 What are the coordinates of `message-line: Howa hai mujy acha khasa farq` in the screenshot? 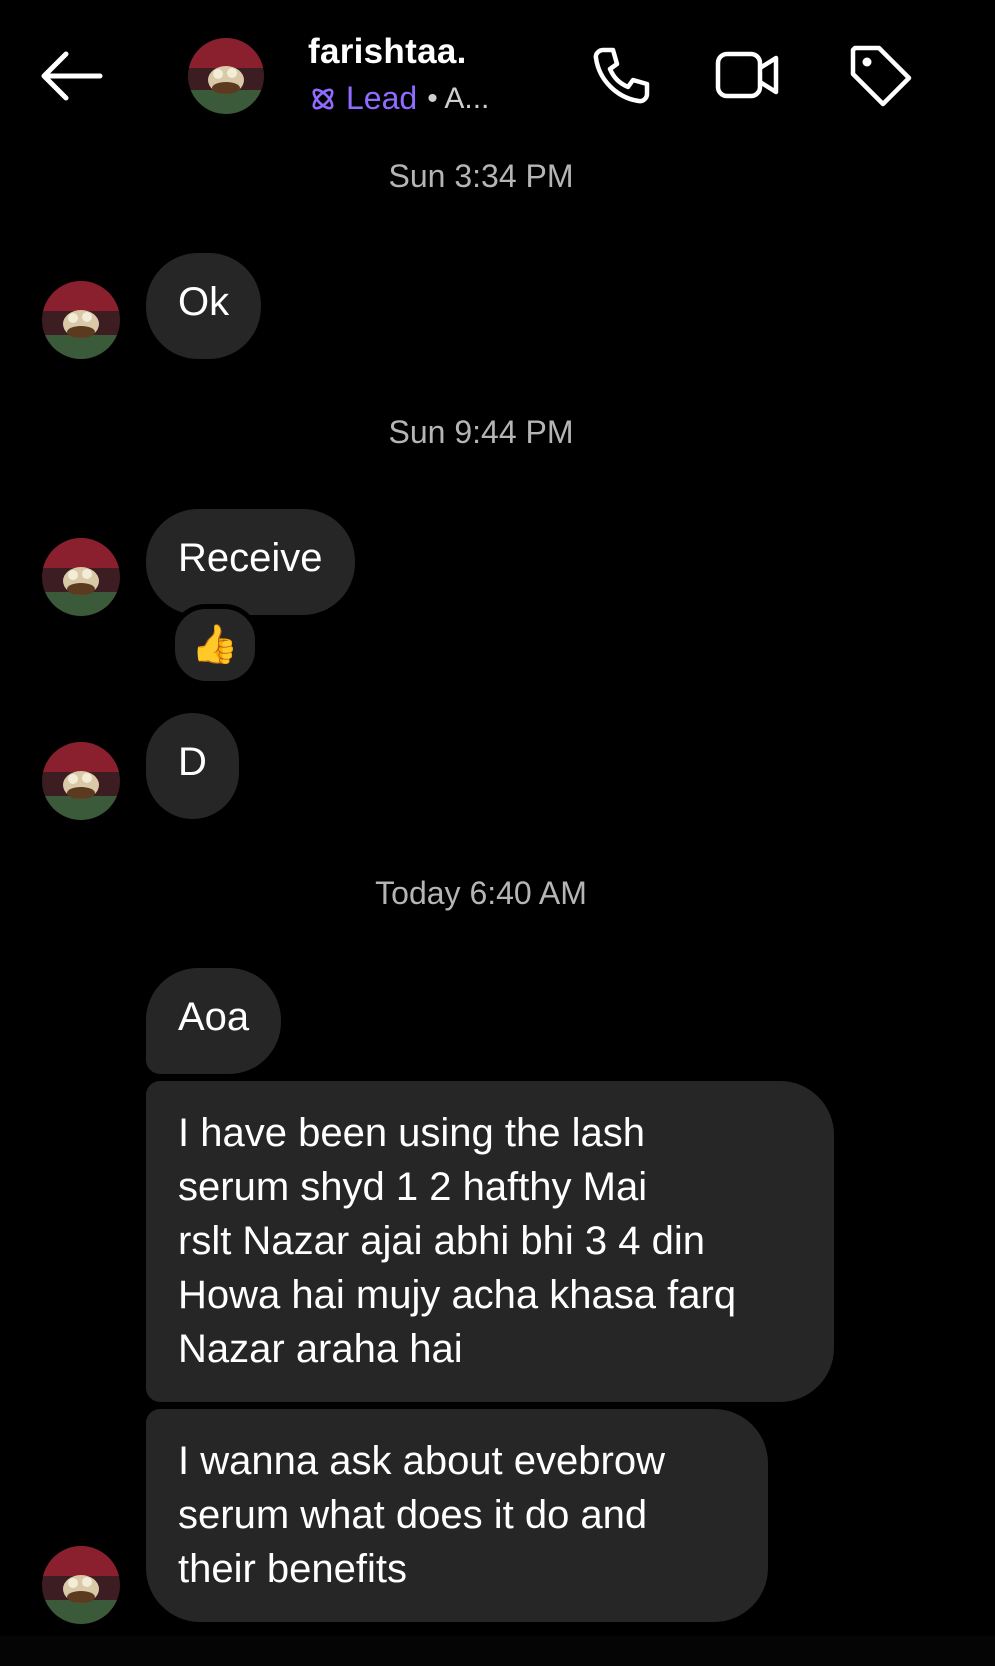 It's located at (457, 1295).